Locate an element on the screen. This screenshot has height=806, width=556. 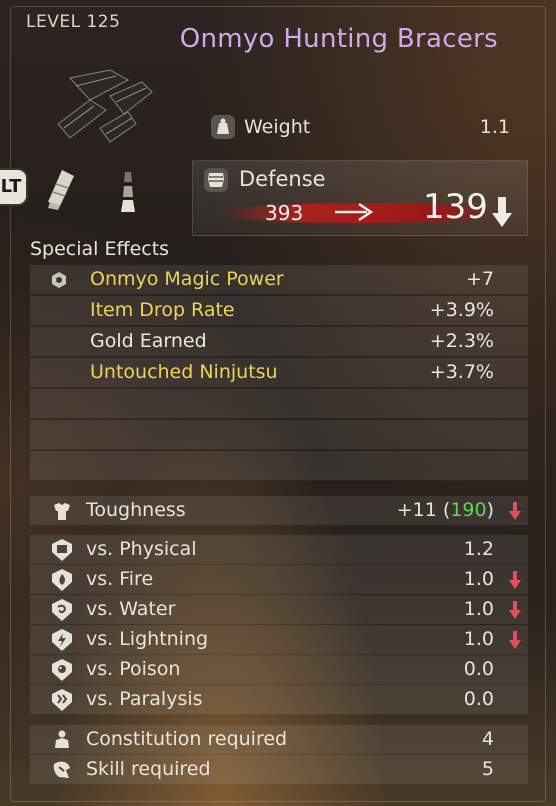
bracers-item-image is located at coordinates (105, 106).